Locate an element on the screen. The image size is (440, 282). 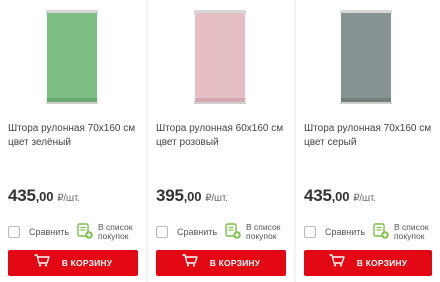
product-title: Штора рулонная 60х160 см цвет розовый is located at coordinates (222, 136).